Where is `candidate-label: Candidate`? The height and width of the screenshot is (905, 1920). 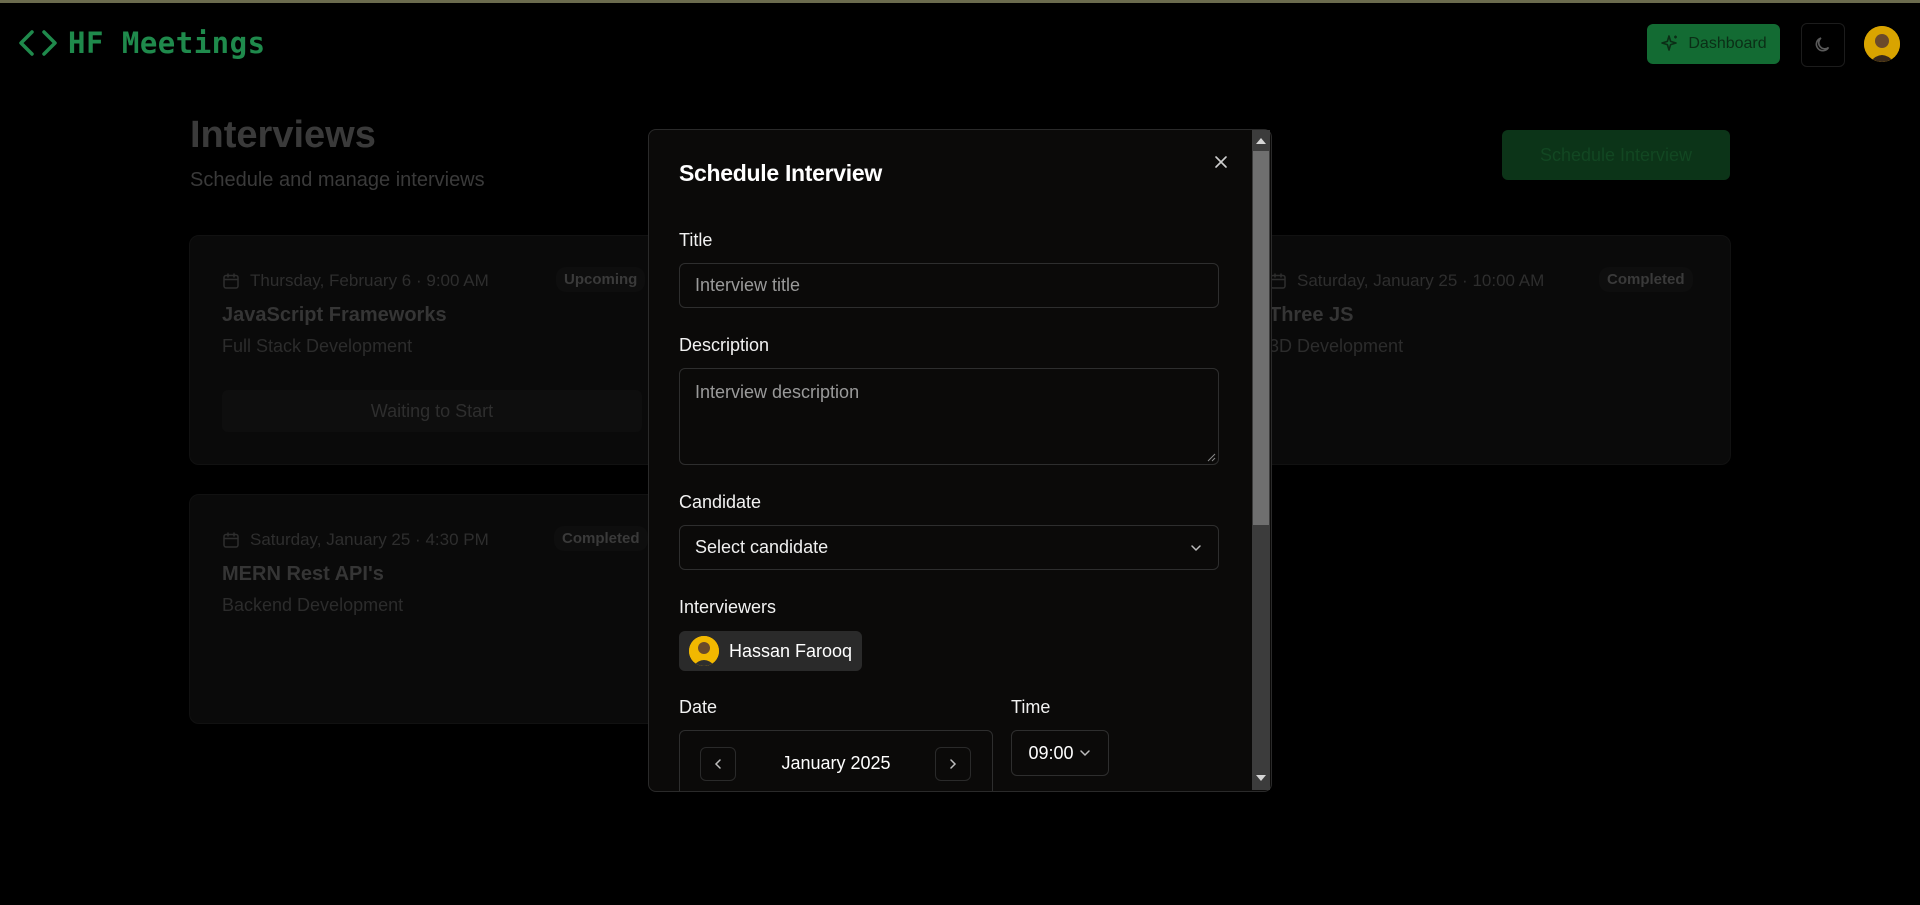
candidate-label: Candidate is located at coordinates (720, 502).